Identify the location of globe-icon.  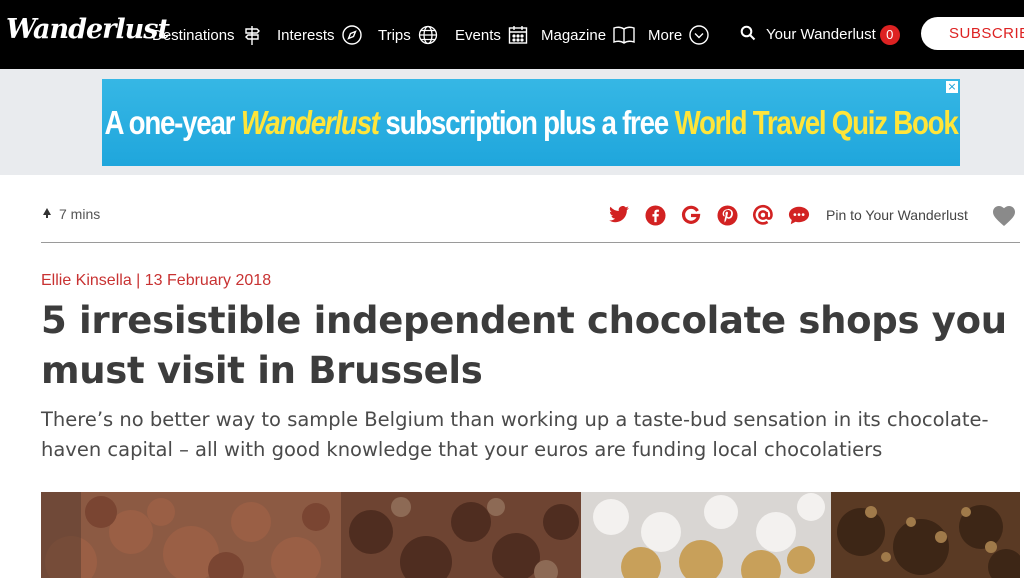
(428, 35).